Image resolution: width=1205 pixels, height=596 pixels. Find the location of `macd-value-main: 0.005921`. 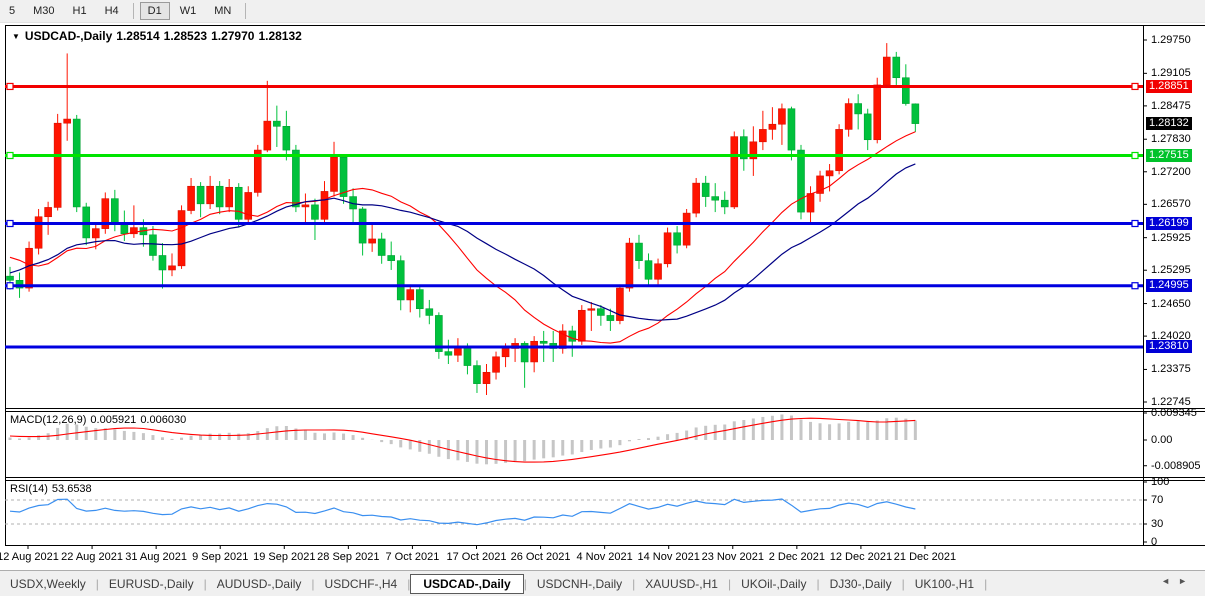

macd-value-main: 0.005921 is located at coordinates (113, 420).